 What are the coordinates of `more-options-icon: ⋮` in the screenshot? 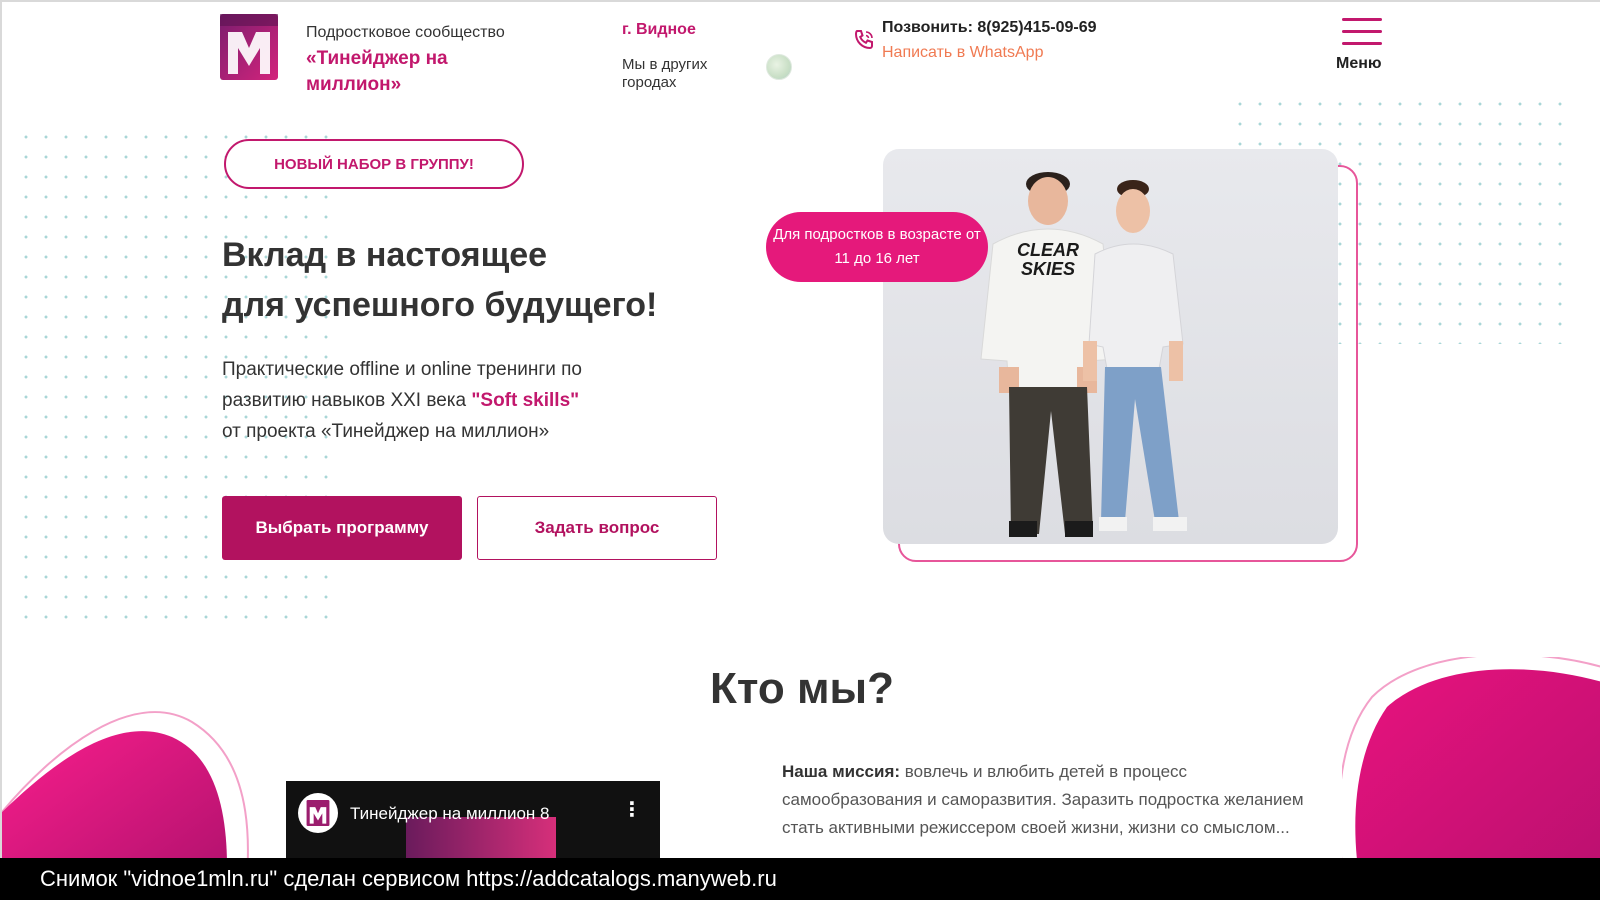 It's located at (632, 809).